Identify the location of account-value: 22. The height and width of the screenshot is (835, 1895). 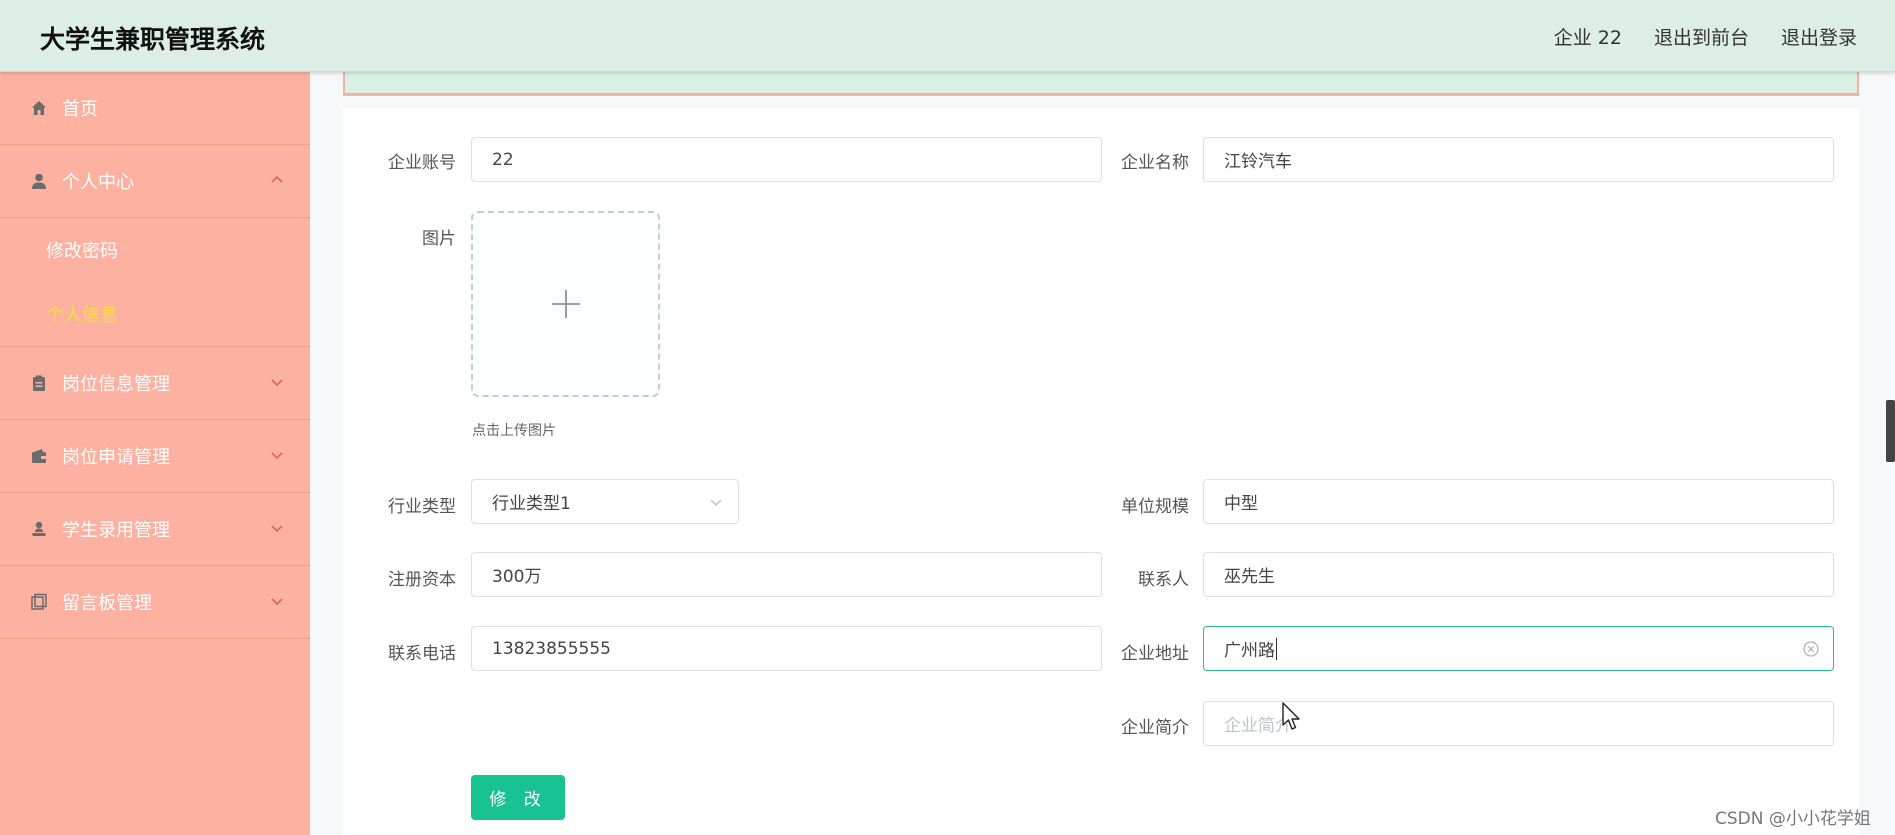
(503, 159).